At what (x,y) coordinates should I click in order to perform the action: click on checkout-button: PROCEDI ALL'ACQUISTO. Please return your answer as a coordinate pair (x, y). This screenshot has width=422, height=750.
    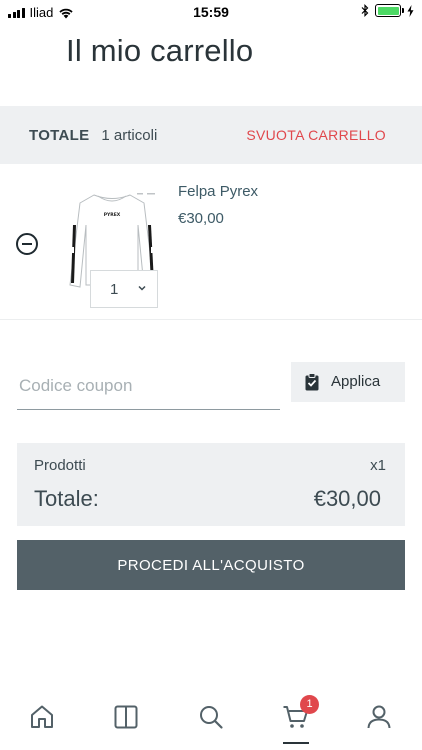
    Looking at the image, I should click on (211, 565).